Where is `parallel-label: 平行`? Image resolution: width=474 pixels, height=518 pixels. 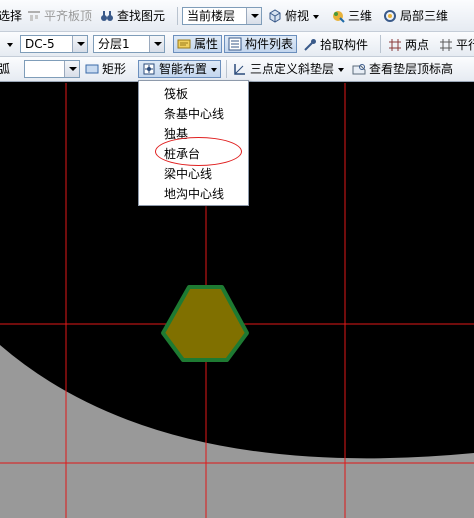
parallel-label: 平行 is located at coordinates (465, 45).